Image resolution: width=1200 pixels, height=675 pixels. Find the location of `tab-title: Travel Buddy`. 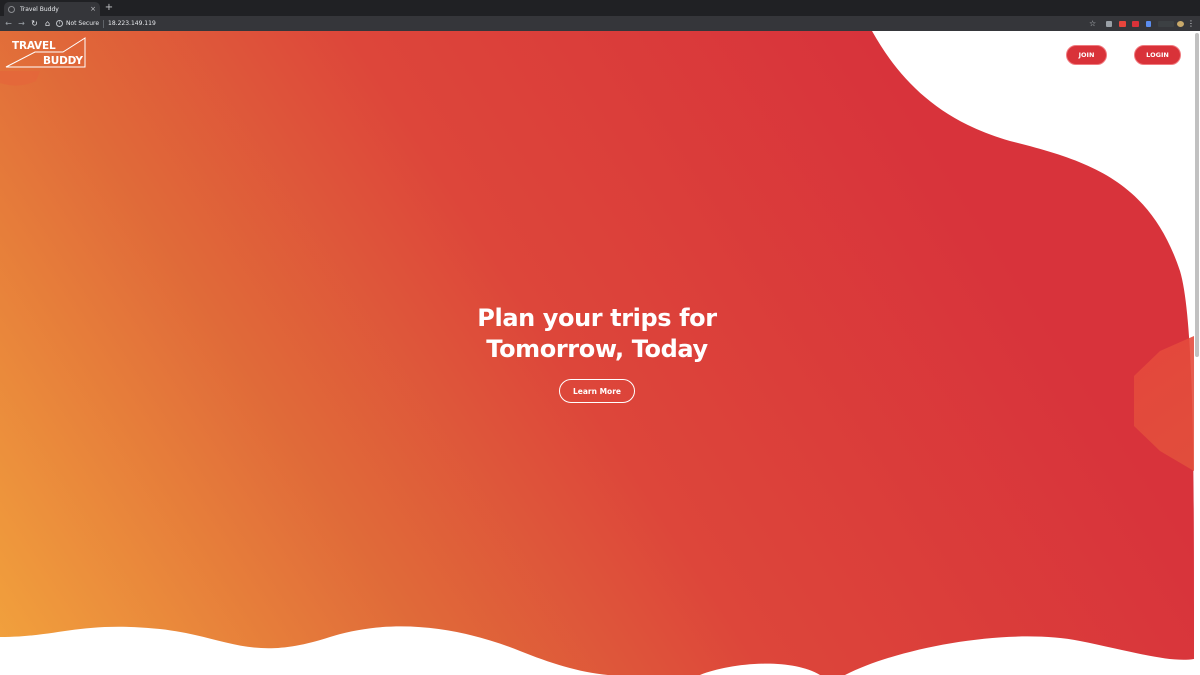

tab-title: Travel Buddy is located at coordinates (39, 9).